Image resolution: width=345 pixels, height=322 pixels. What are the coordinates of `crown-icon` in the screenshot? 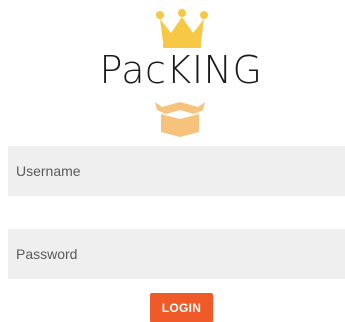 It's located at (182, 28).